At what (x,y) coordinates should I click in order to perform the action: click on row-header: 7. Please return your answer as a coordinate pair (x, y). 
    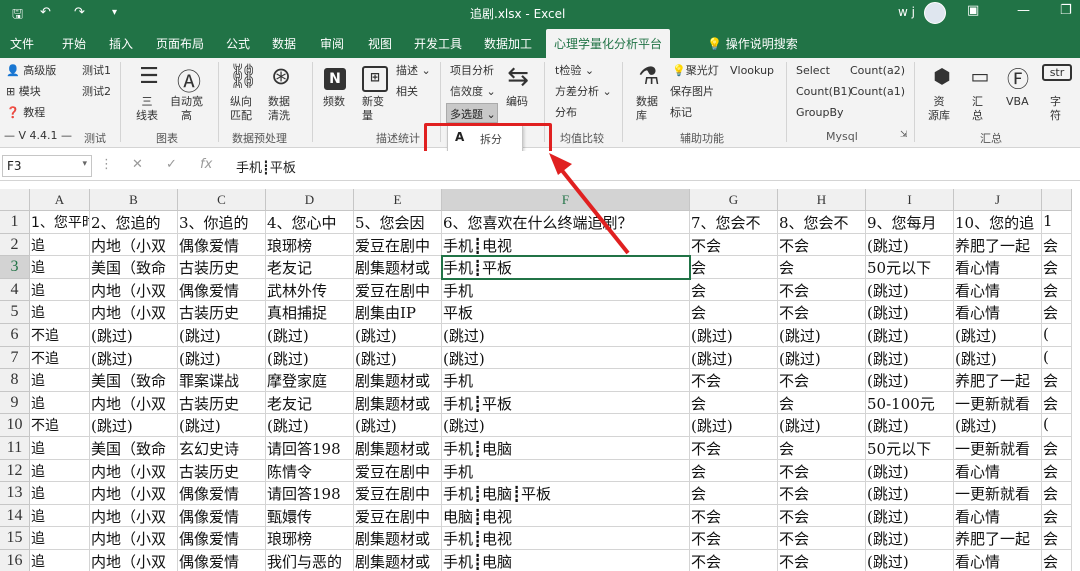
    Looking at the image, I should click on (15, 358).